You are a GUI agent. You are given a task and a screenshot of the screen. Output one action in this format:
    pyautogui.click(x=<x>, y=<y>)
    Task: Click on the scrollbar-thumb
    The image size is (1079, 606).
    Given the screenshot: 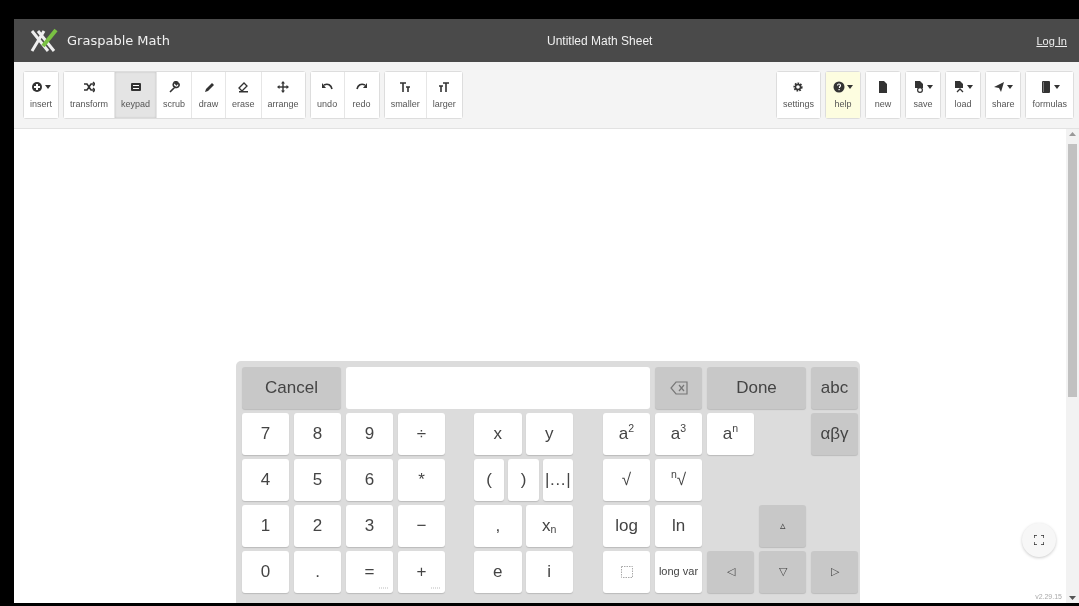 What is the action you would take?
    pyautogui.click(x=1072, y=270)
    